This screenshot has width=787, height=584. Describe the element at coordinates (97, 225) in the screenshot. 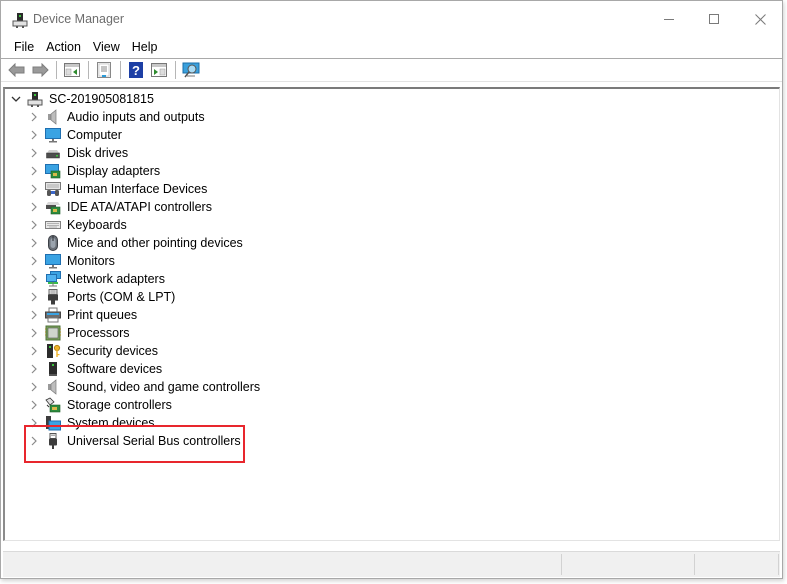

I see `tree-node-label: Keyboards` at that location.